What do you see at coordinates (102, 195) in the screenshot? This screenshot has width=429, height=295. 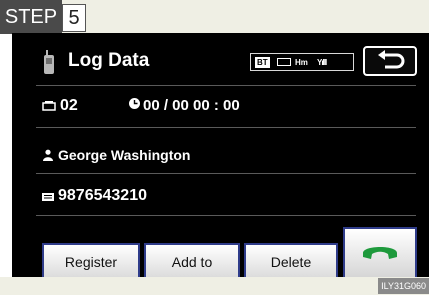 I see `phone-number: 9876543210` at bounding box center [102, 195].